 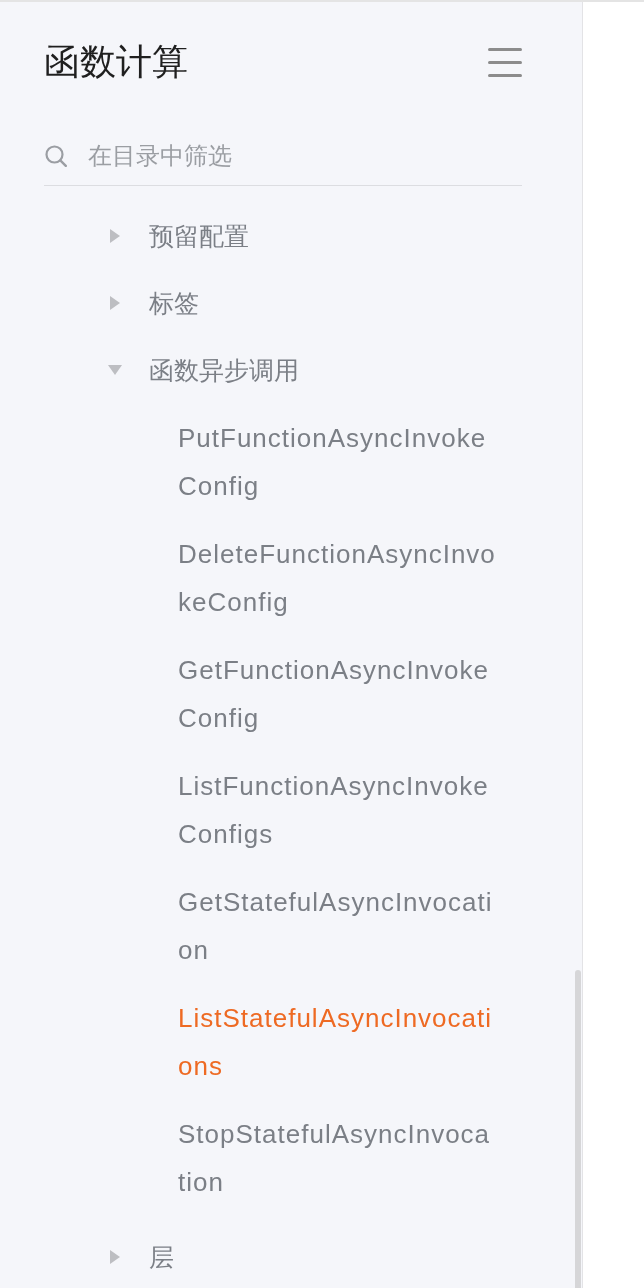 What do you see at coordinates (338, 694) in the screenshot?
I see `tree-item-link: GetFunctionAsyncInvokeConfig` at bounding box center [338, 694].